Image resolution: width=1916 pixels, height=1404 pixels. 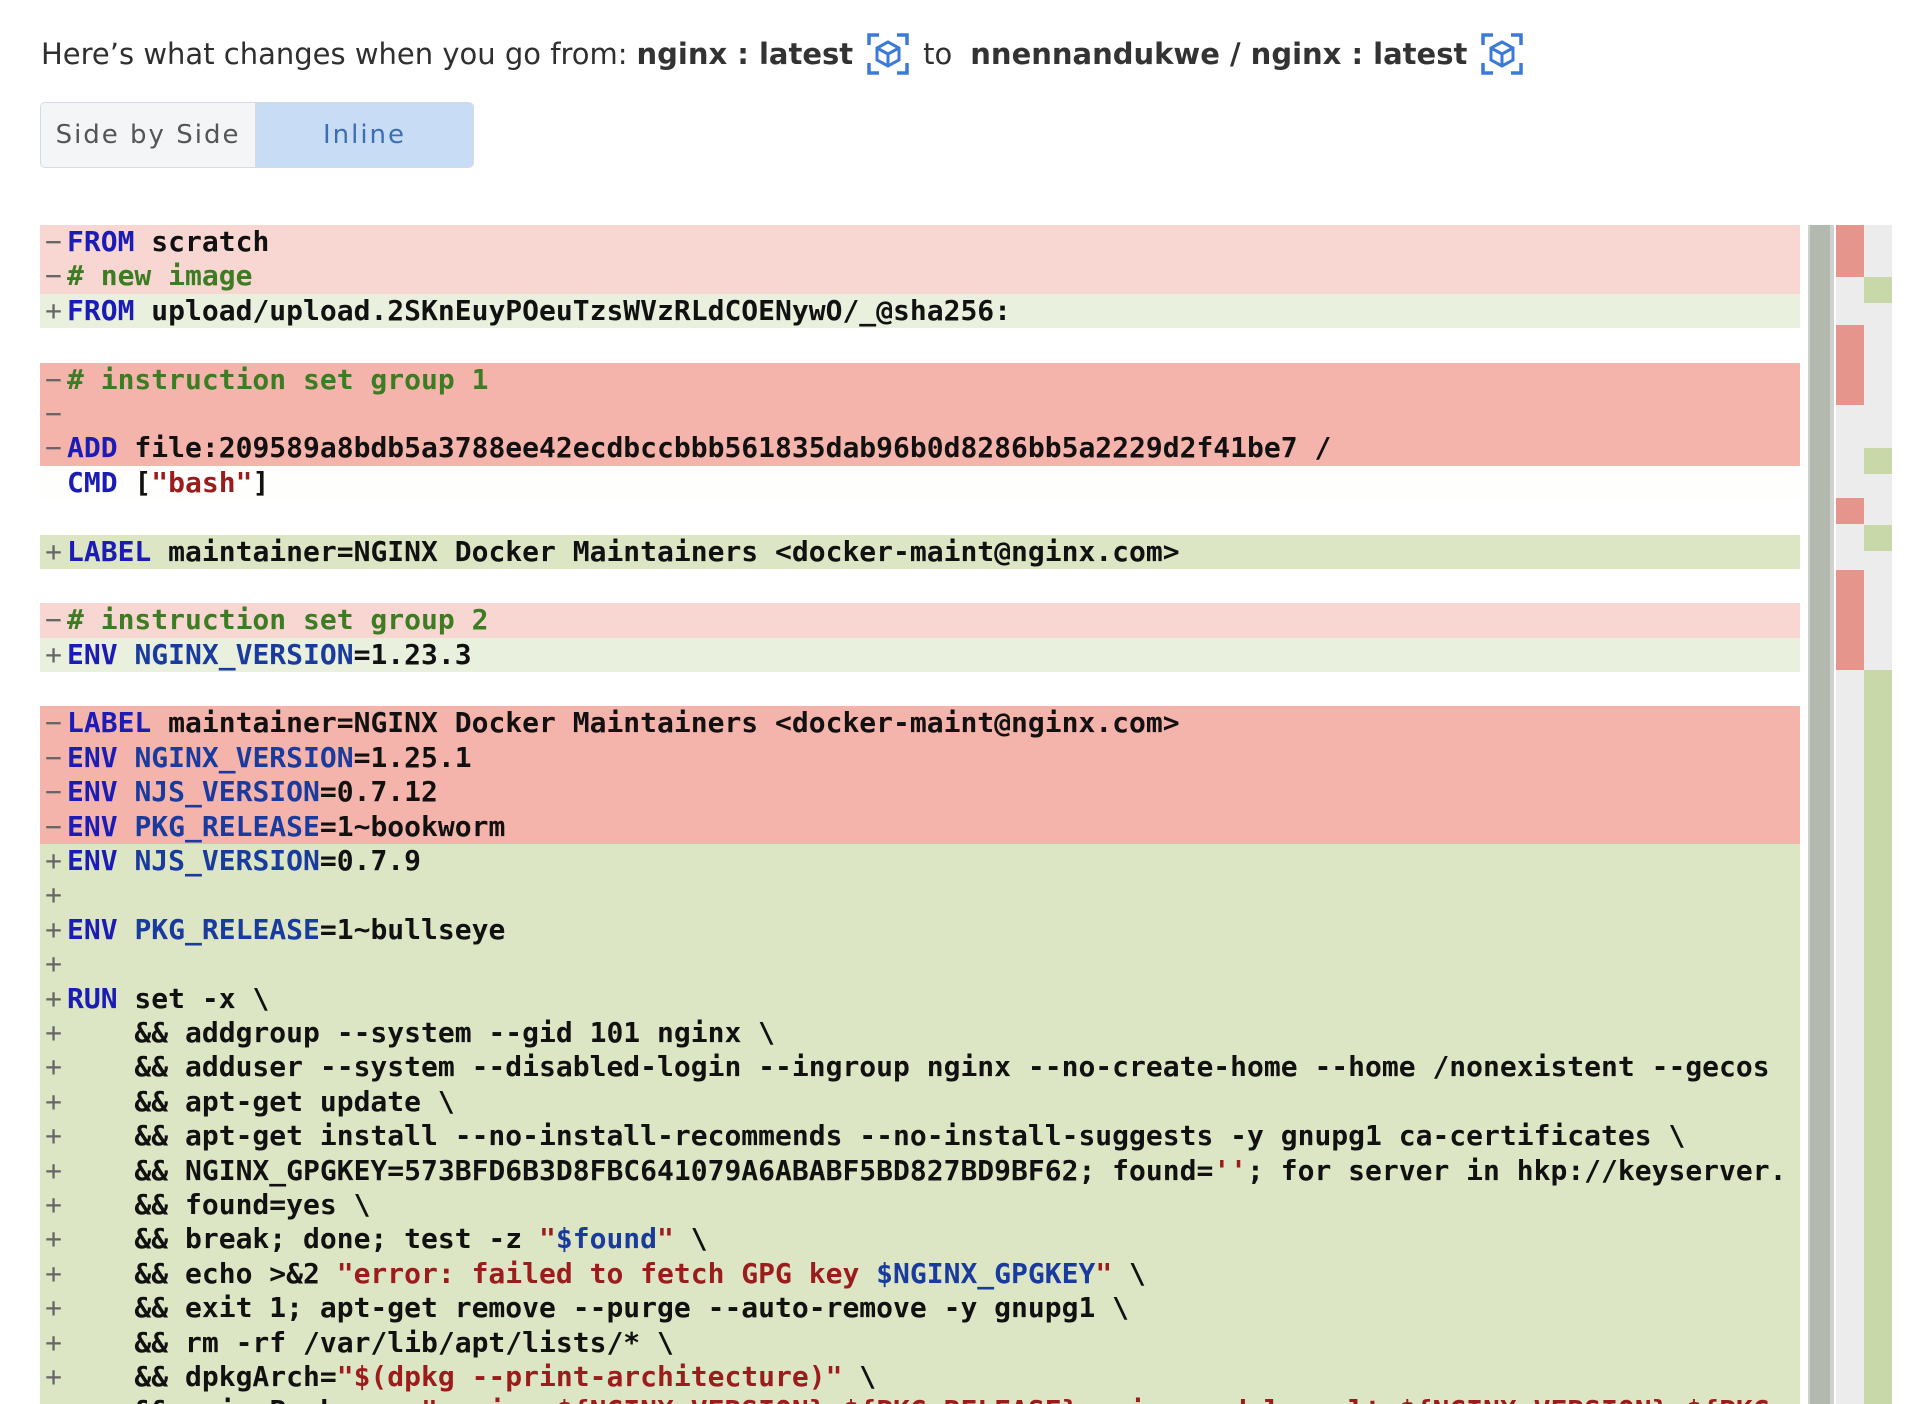 I want to click on diff-line-added: + && found=yes \, so click(x=920, y=1205).